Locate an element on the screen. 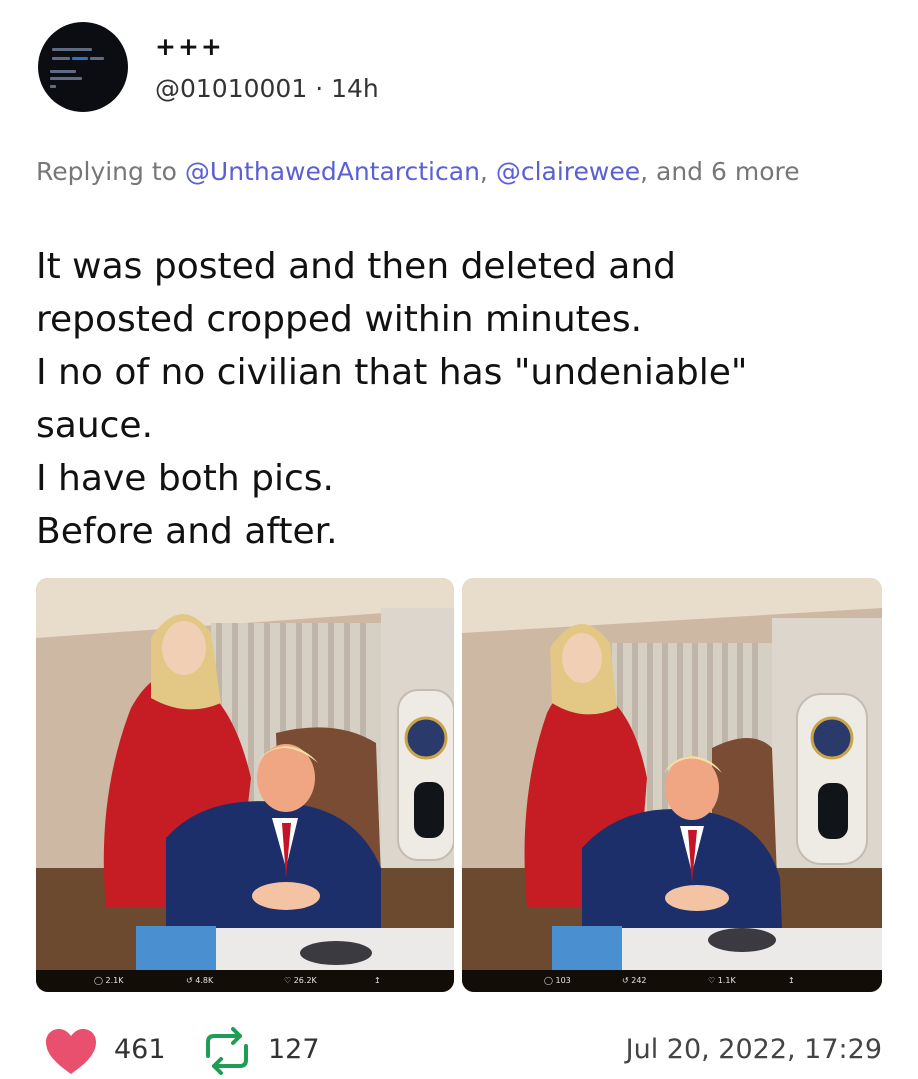  action-bar: 461 127 Jul 20, 2022, 17:29 is located at coordinates (465, 1050).